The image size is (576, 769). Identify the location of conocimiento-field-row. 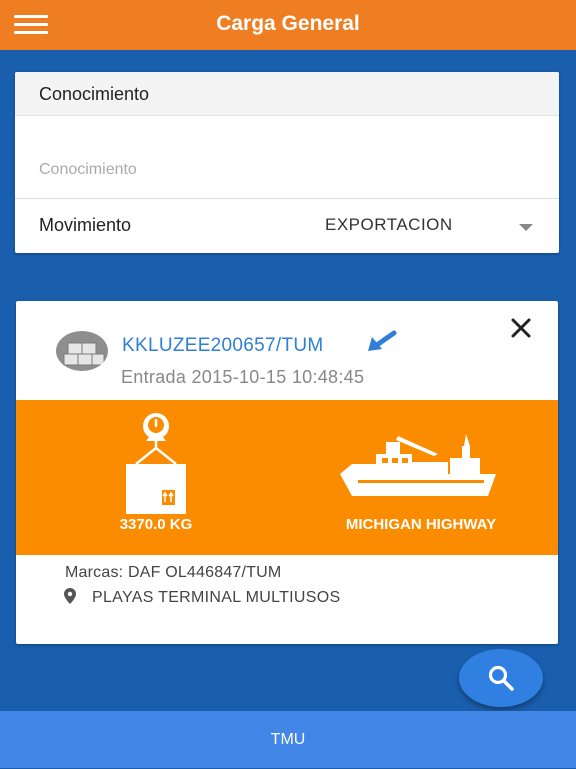
(287, 157).